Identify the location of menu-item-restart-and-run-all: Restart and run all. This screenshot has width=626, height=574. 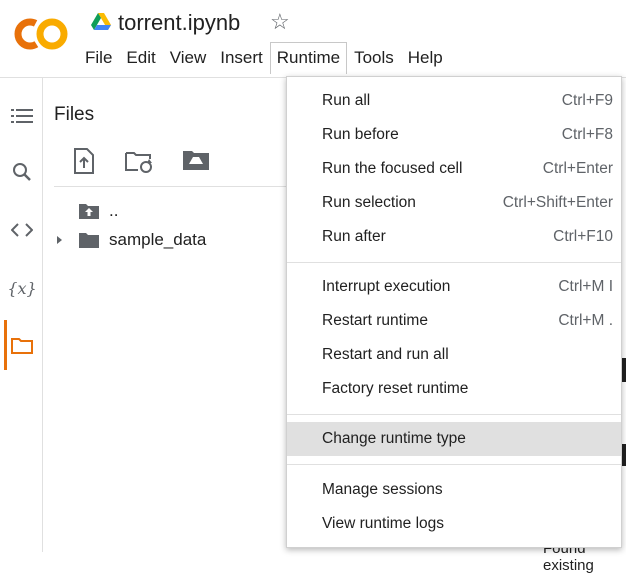
(454, 355).